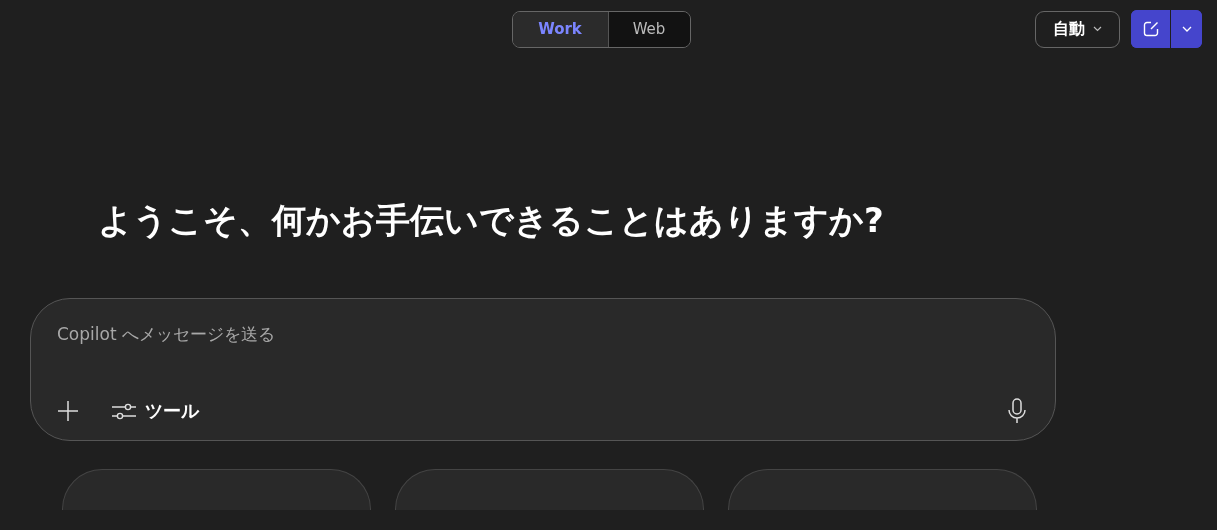 The image size is (1217, 530). I want to click on mode-tab: Web, so click(648, 29).